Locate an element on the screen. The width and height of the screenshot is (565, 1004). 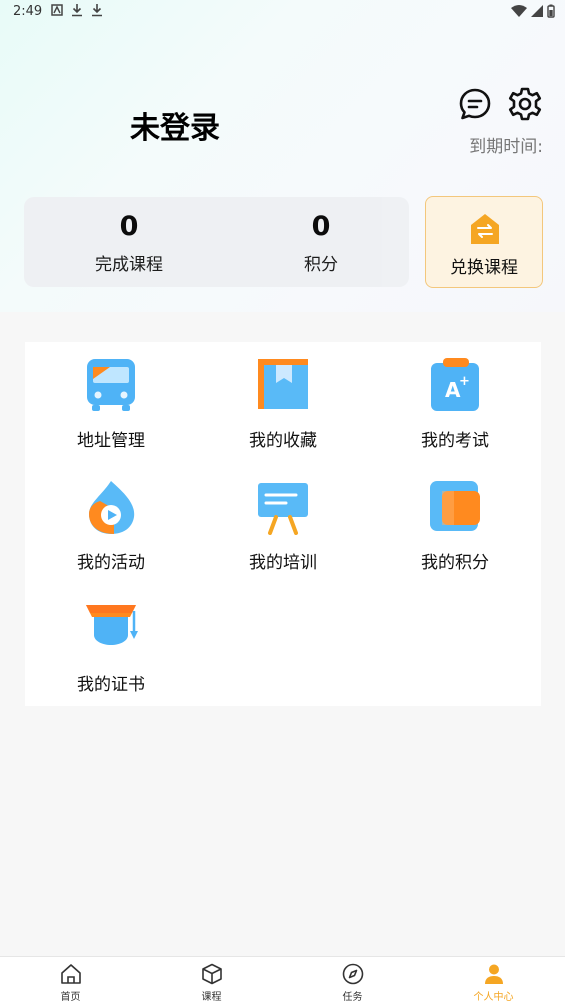
tab-label: 个人中心 is located at coordinates (493, 997).